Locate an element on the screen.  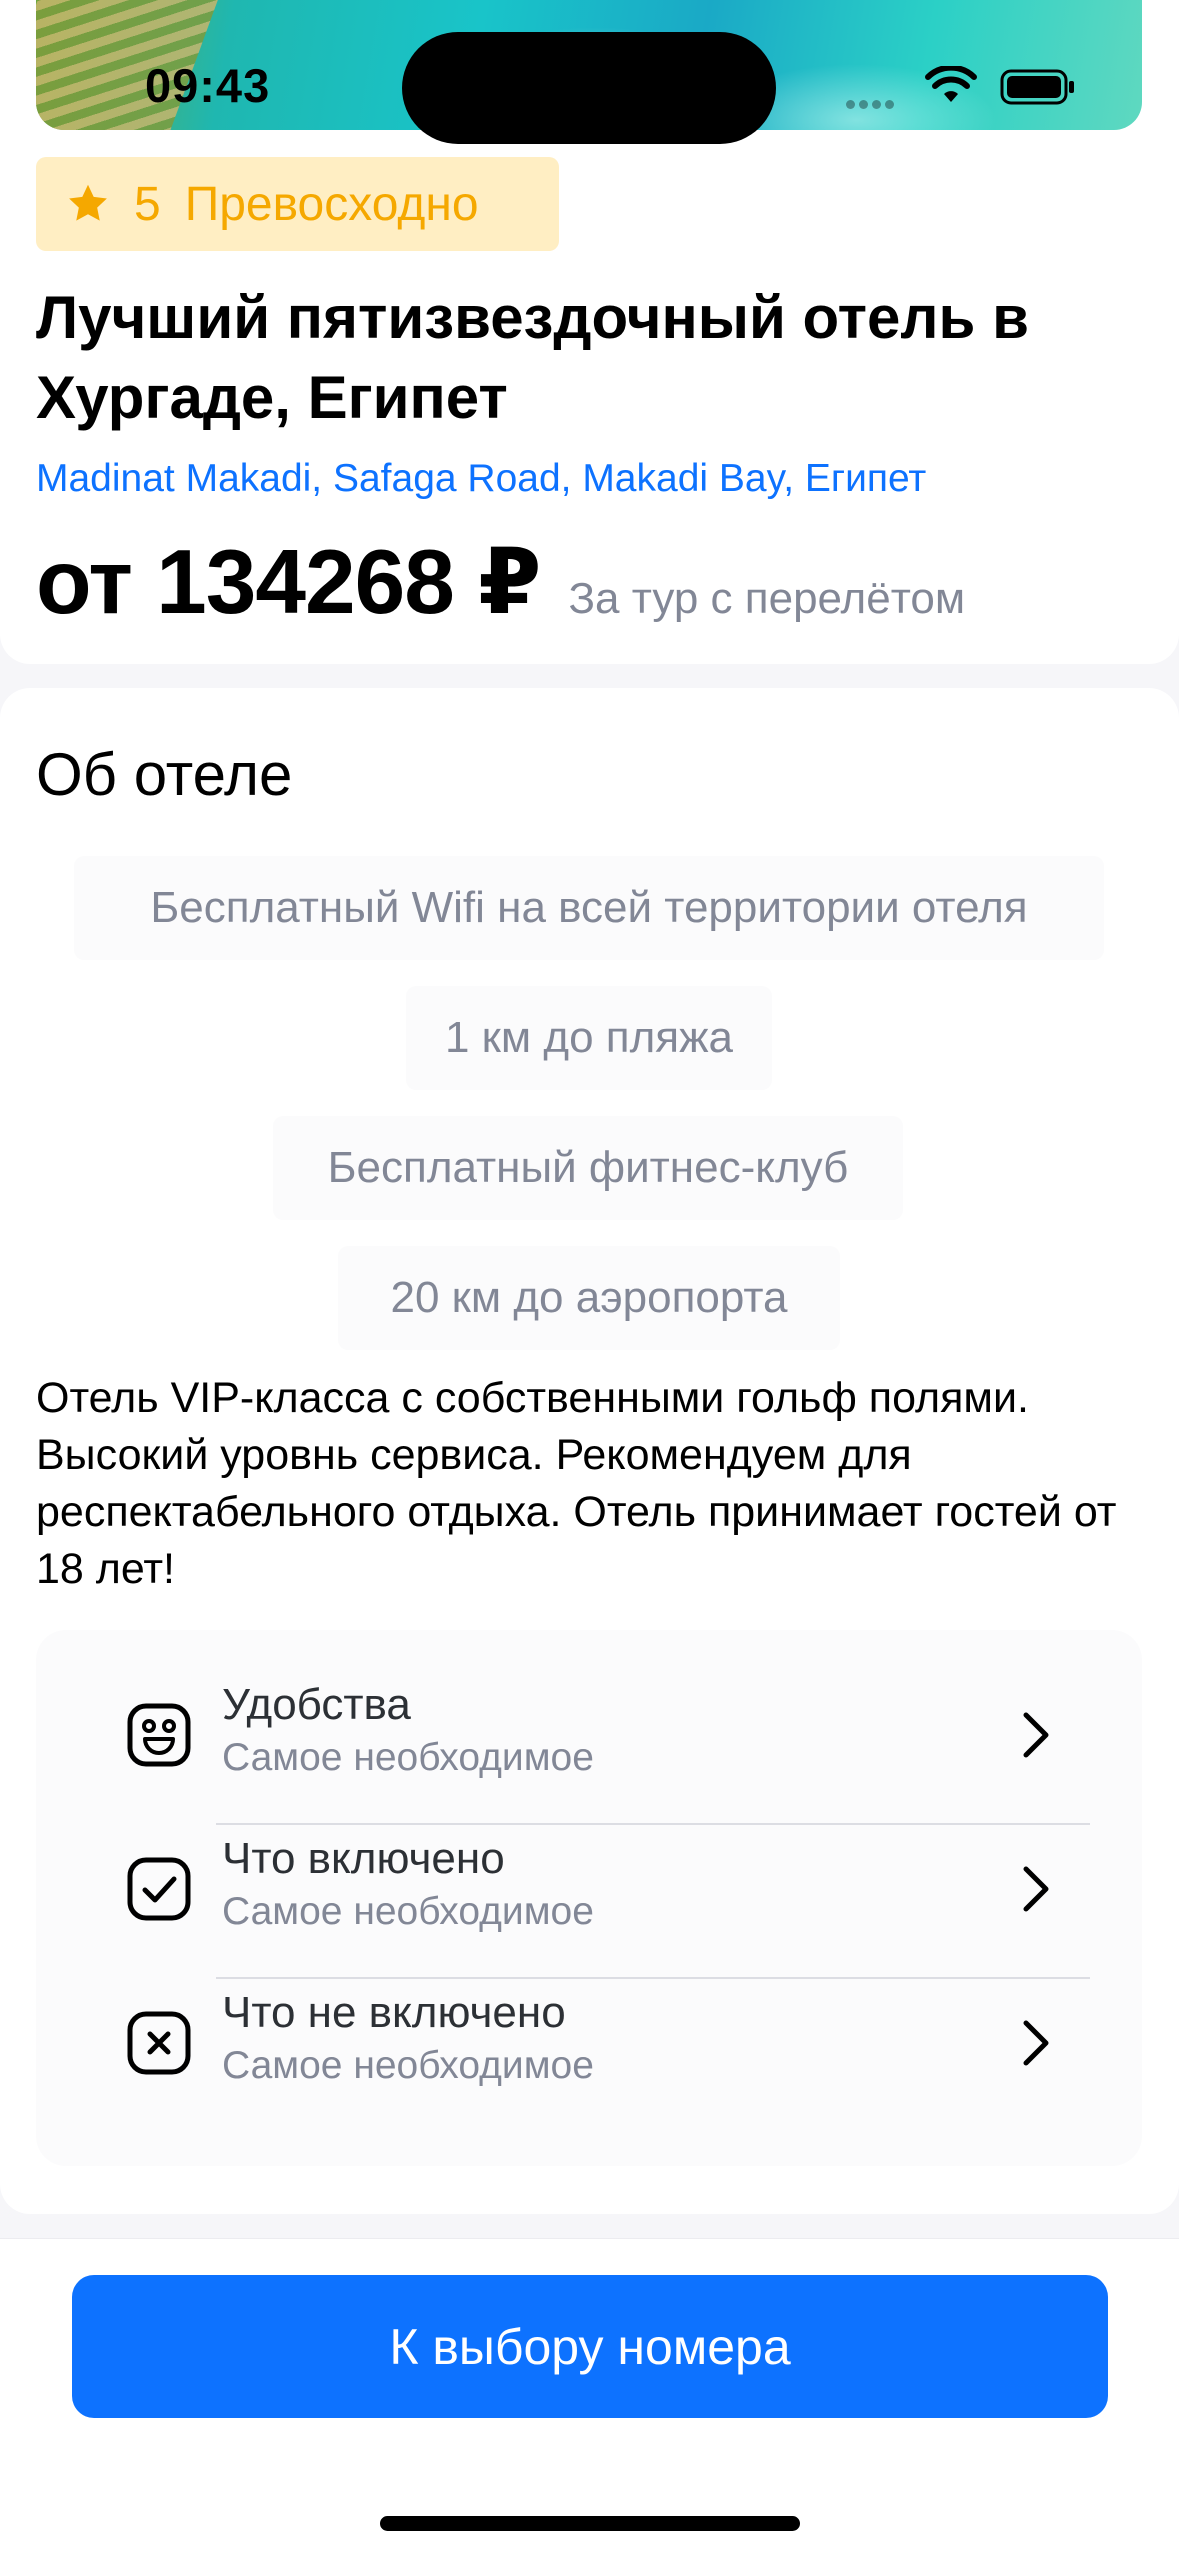
dynamic-island is located at coordinates (589, 88).